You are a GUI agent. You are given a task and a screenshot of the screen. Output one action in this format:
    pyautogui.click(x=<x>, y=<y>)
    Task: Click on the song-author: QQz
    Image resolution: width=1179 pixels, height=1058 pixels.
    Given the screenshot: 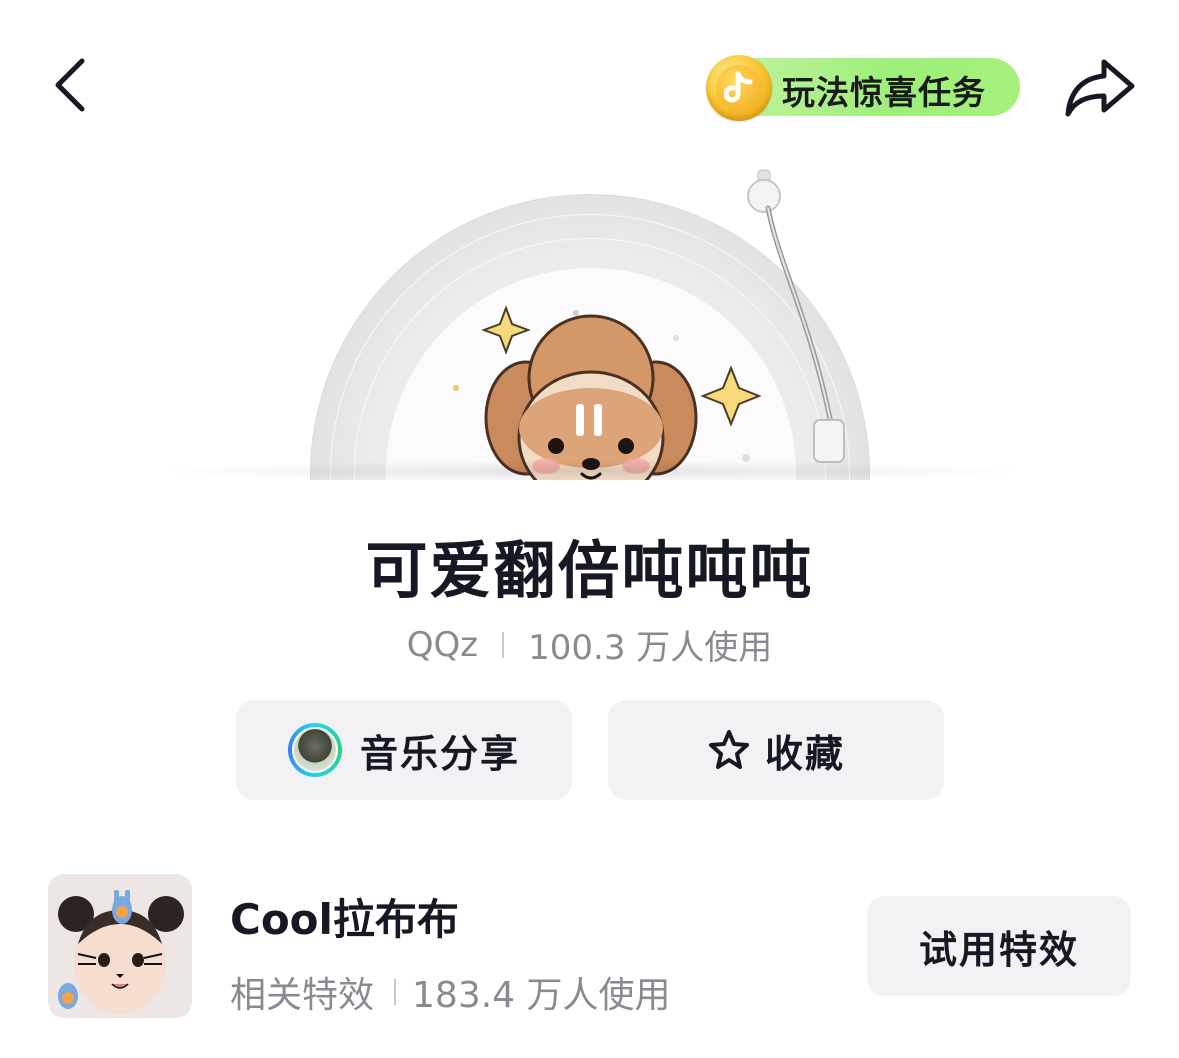 What is the action you would take?
    pyautogui.click(x=442, y=645)
    